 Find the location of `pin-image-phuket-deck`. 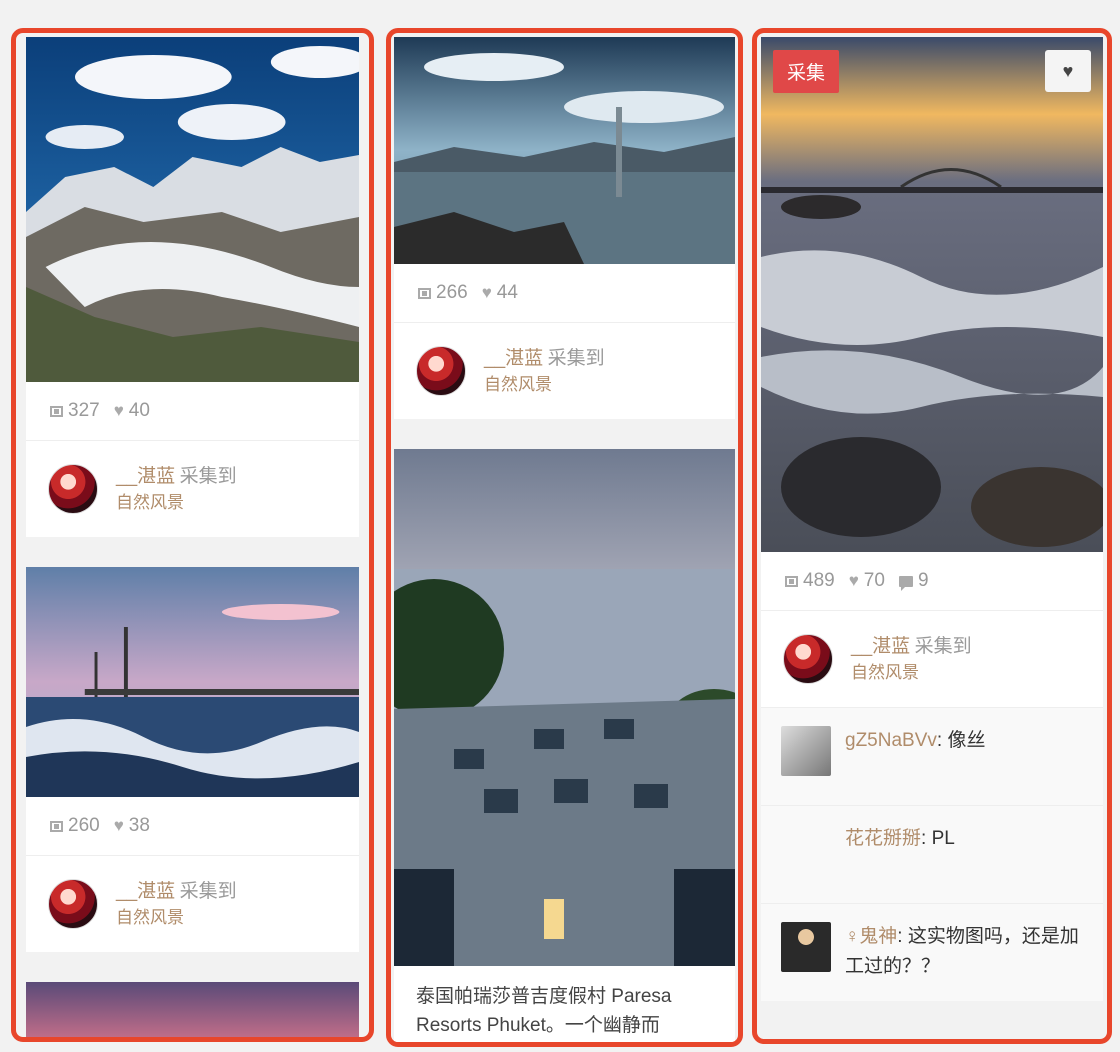

pin-image-phuket-deck is located at coordinates (564, 707).